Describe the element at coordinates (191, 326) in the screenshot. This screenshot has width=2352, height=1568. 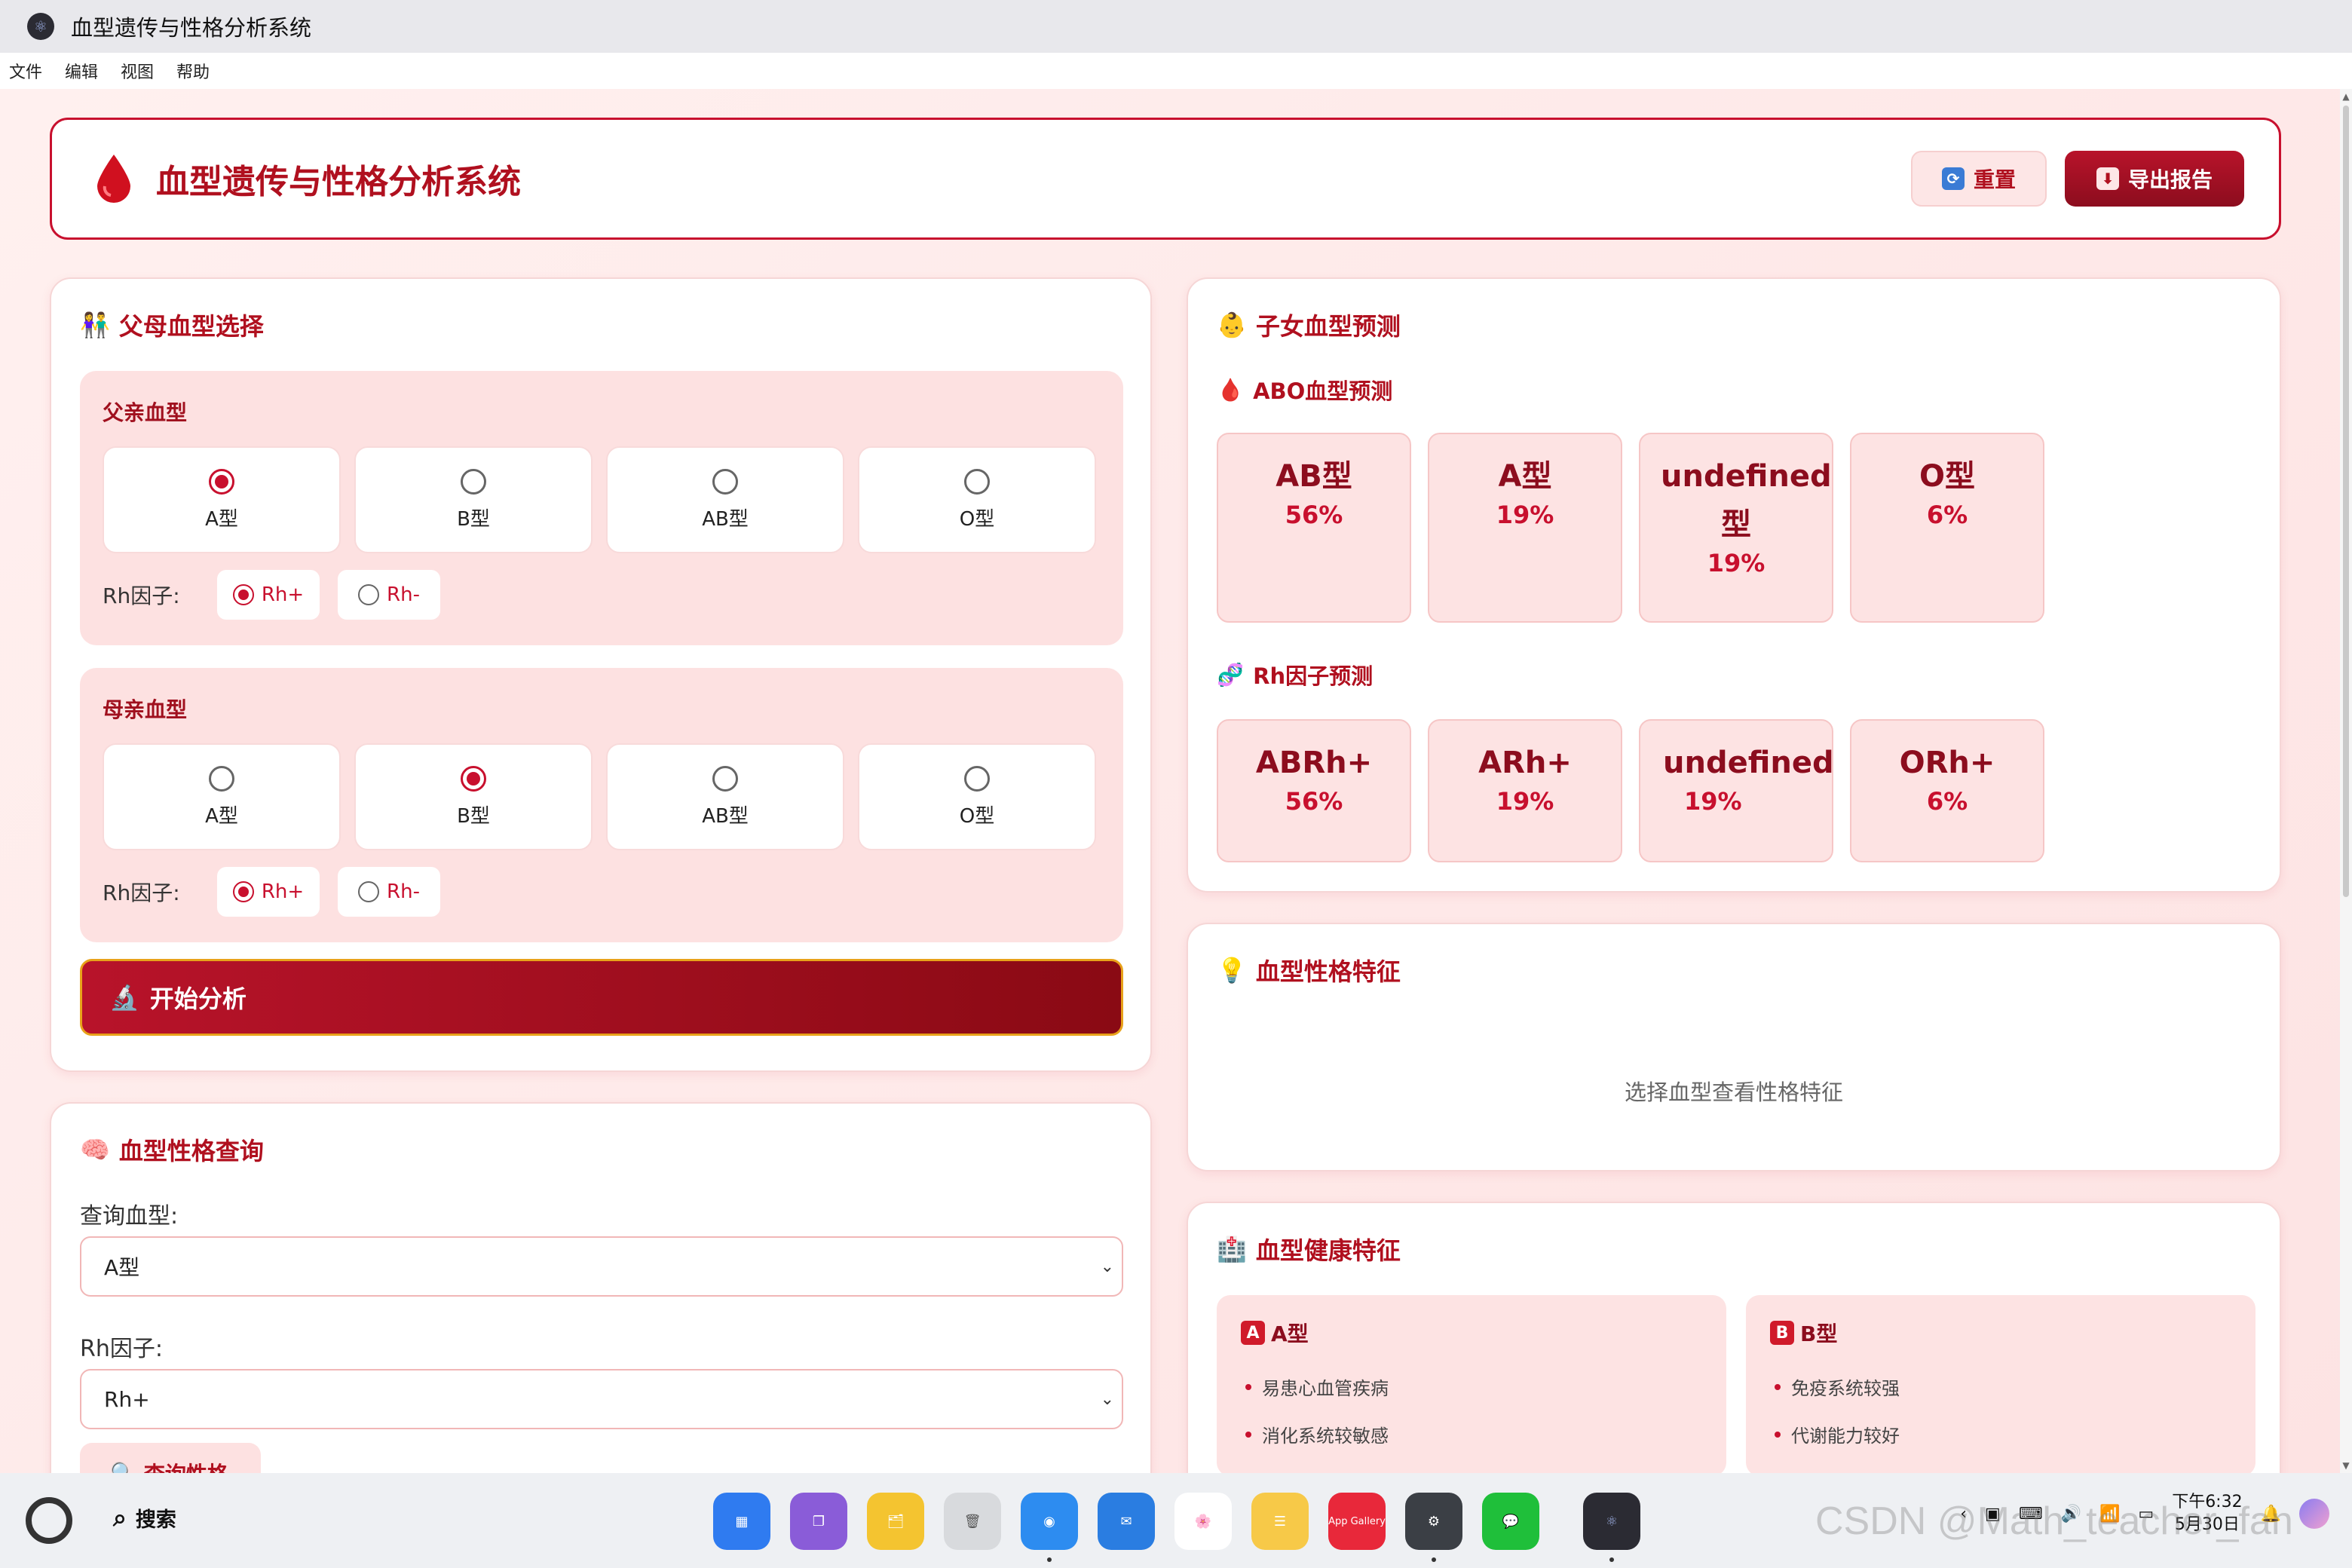
I see `parents-title-text: 父母血型选择` at that location.